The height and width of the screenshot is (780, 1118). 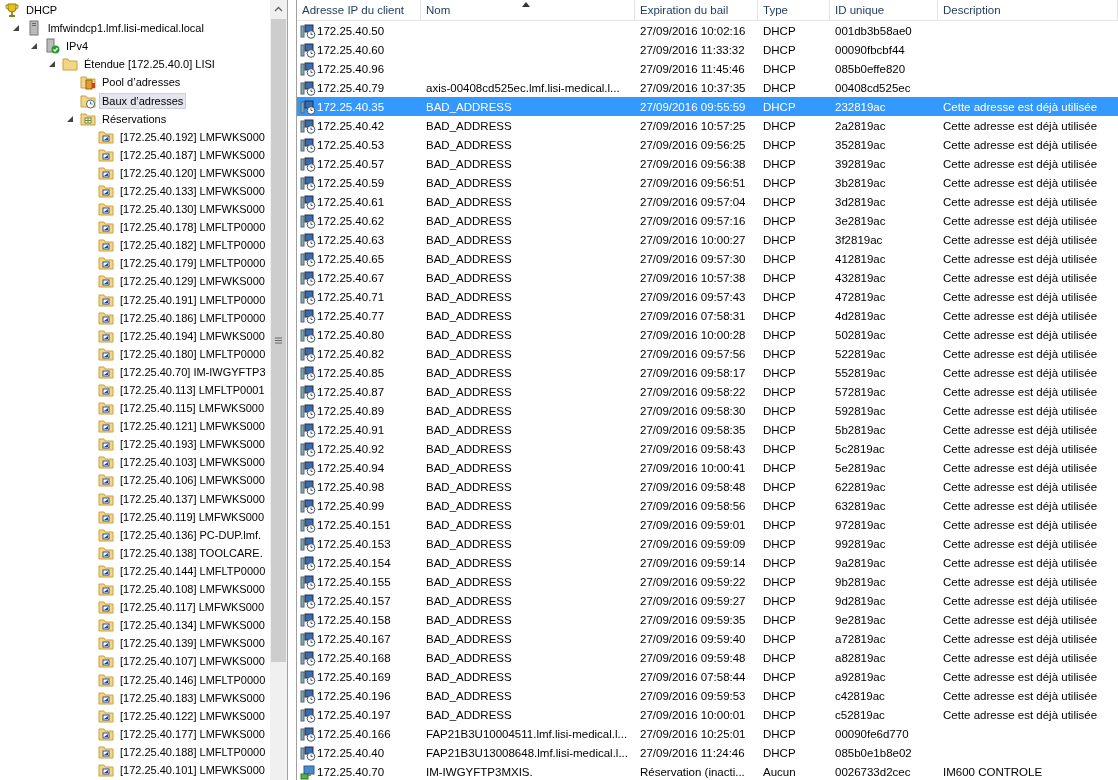 I want to click on tree-item: DHCP, so click(x=42, y=10).